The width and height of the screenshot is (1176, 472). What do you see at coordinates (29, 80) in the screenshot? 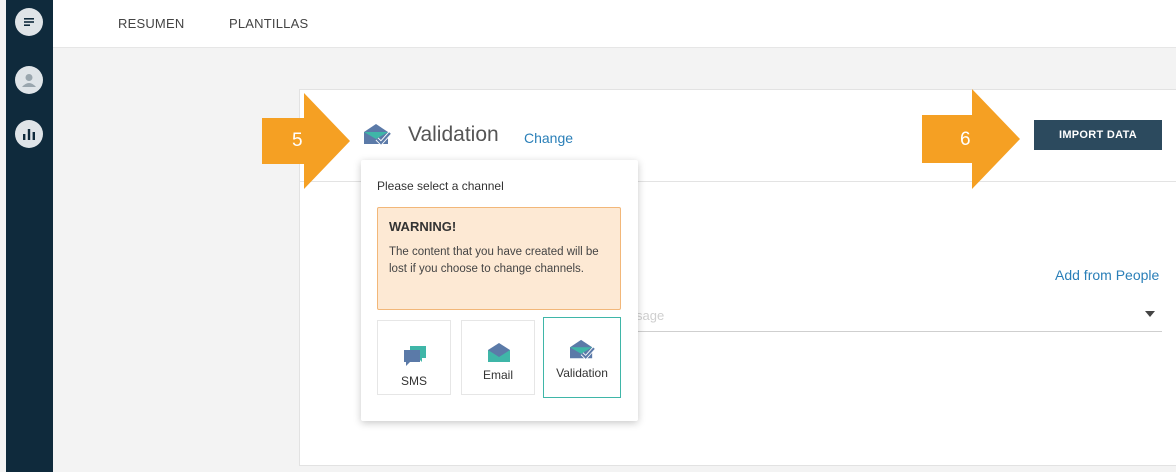
I see `user-avatar-icon` at bounding box center [29, 80].